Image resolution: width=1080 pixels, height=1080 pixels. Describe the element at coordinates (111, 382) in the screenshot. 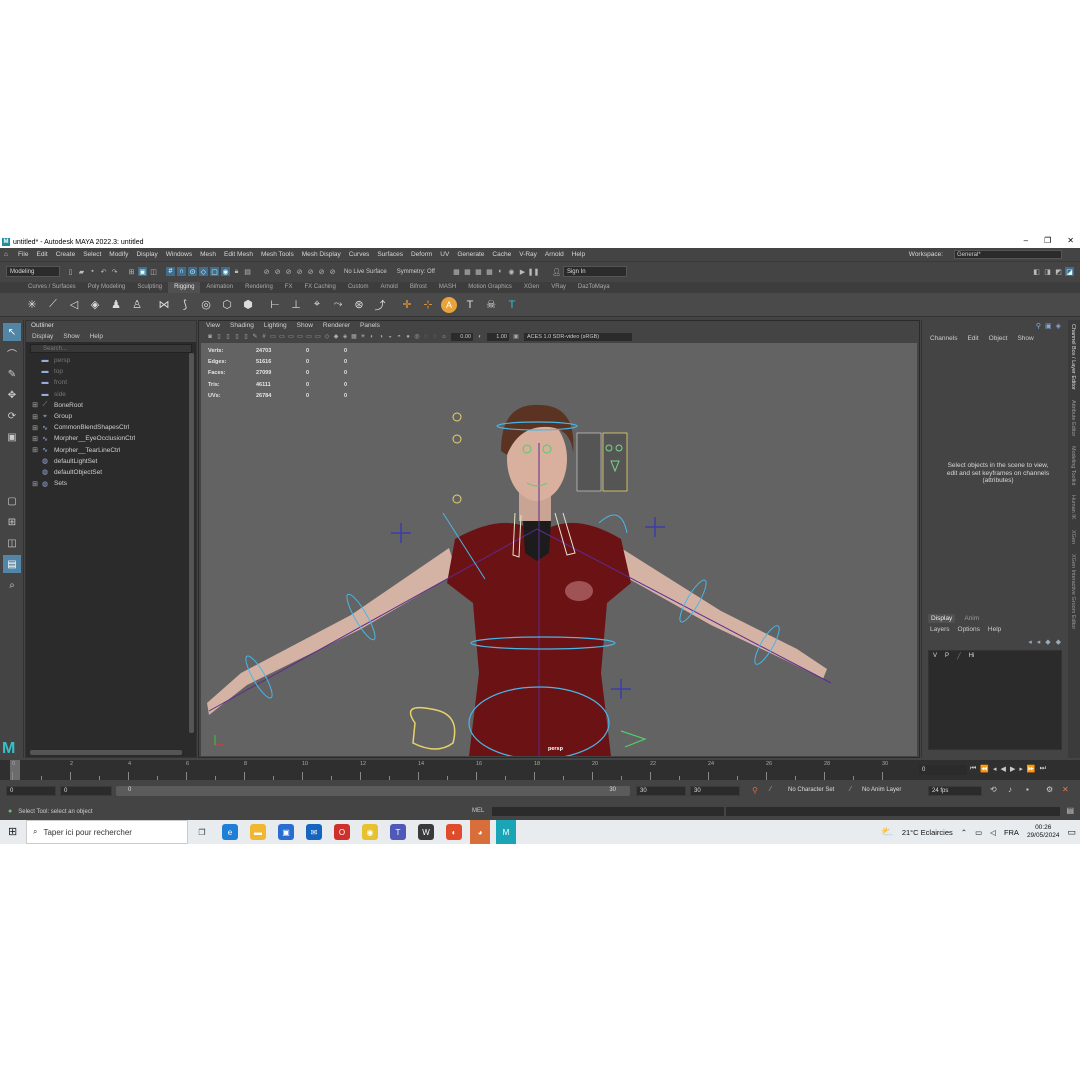

I see `outliner-item: ▬ front` at that location.